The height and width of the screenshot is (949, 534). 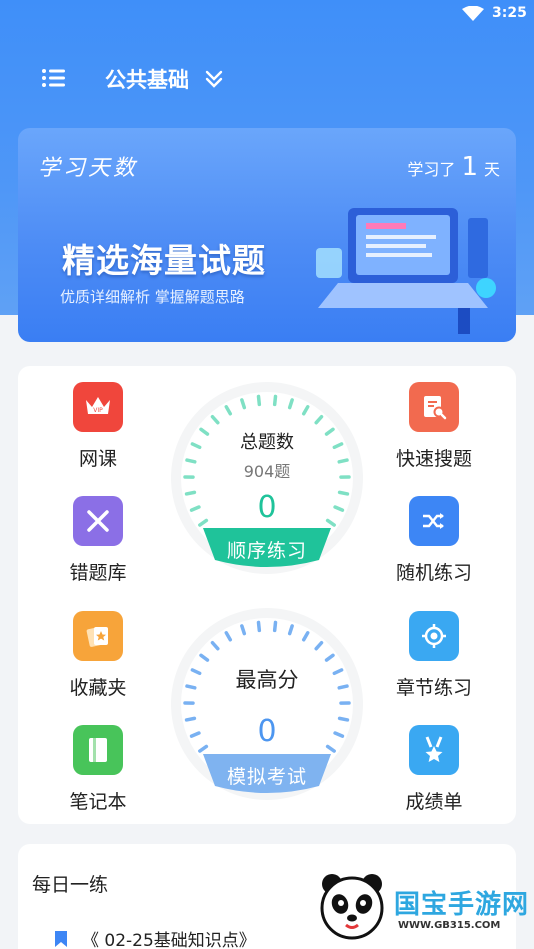 What do you see at coordinates (88, 168) in the screenshot?
I see `study-days-title: 学习天数` at bounding box center [88, 168].